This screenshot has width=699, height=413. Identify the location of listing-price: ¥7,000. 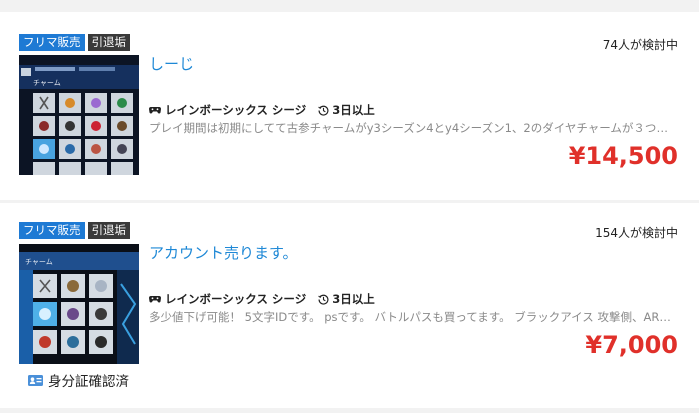
(631, 345).